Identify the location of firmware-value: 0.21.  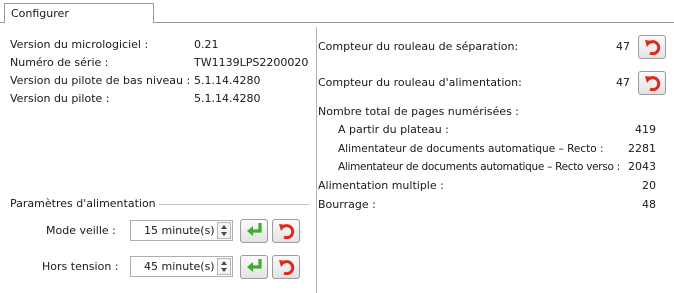
(206, 44).